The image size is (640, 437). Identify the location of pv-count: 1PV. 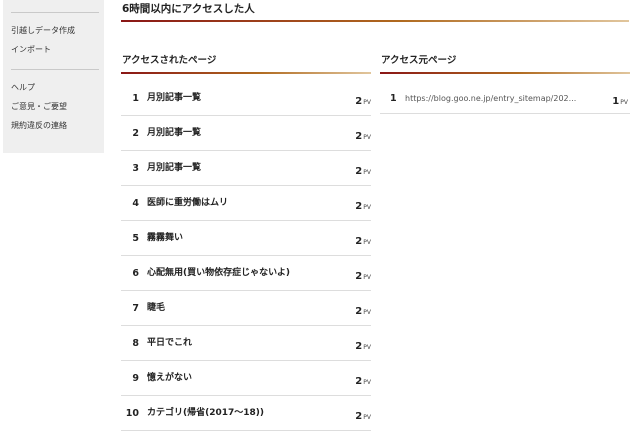
(620, 98).